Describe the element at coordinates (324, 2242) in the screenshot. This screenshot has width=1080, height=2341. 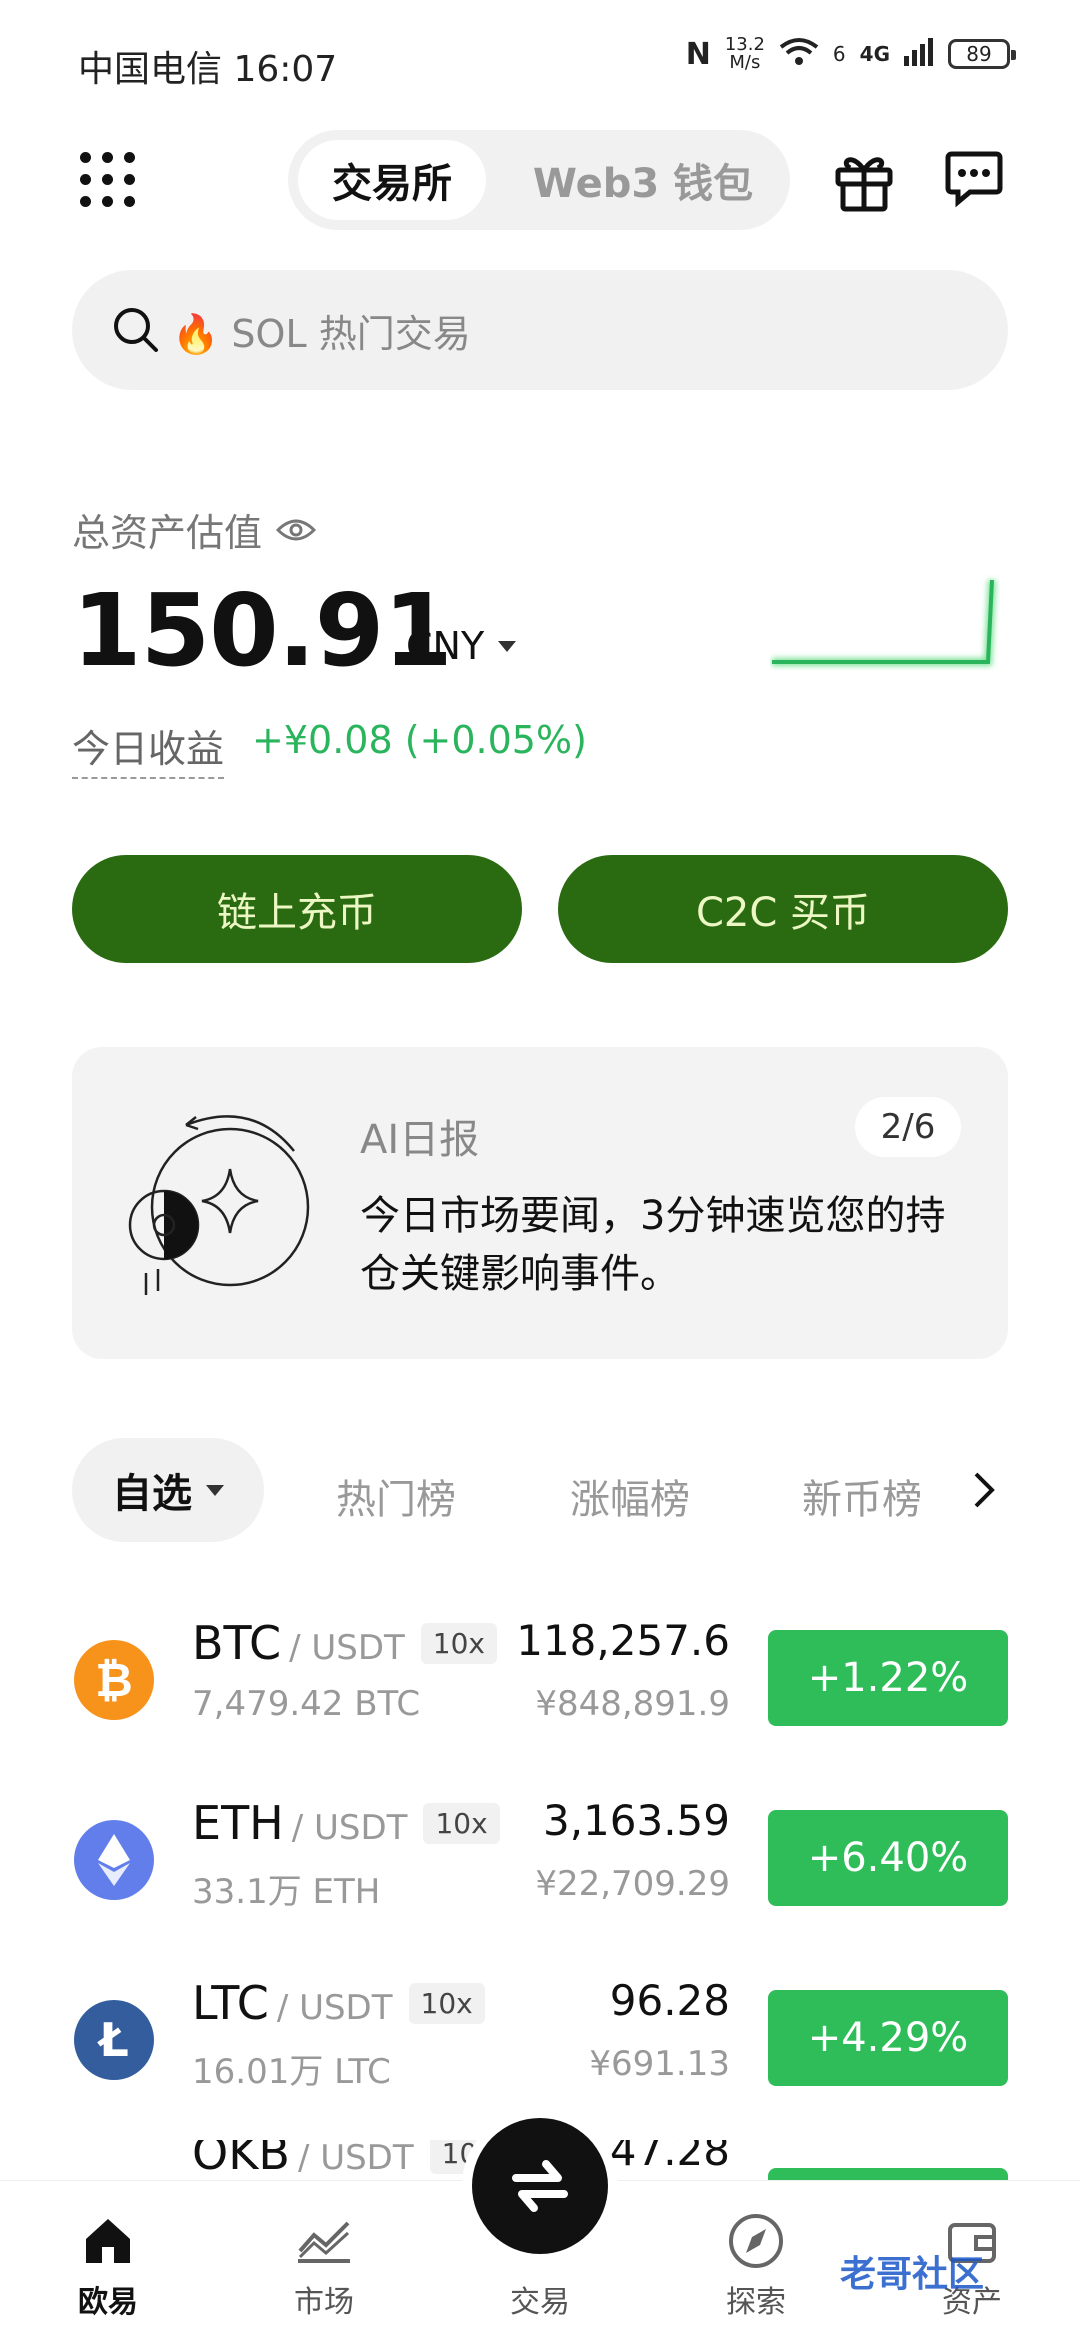
I see `chart-icon` at that location.